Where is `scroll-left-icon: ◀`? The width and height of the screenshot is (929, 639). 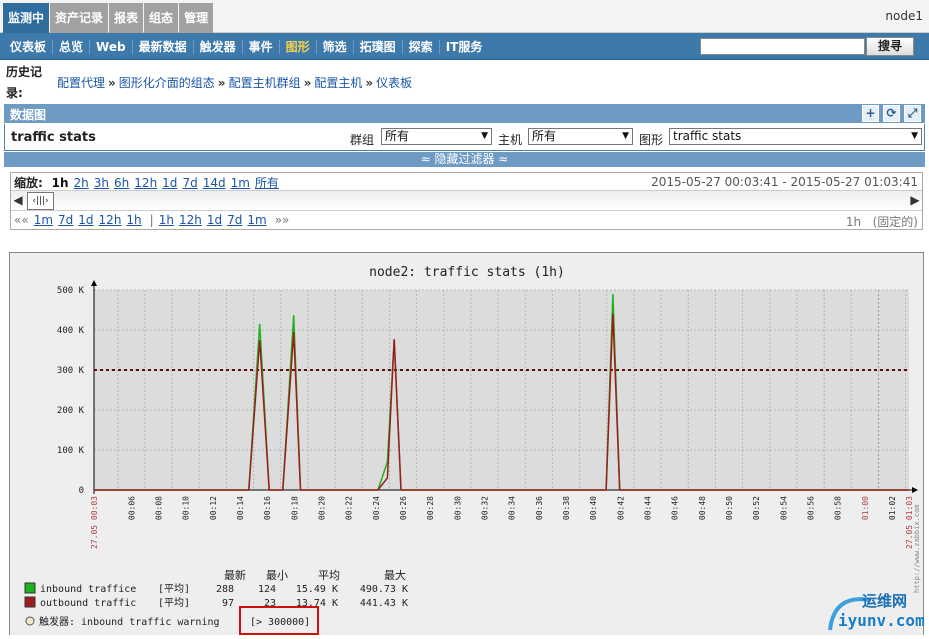
scroll-left-icon: ◀ is located at coordinates (18, 200).